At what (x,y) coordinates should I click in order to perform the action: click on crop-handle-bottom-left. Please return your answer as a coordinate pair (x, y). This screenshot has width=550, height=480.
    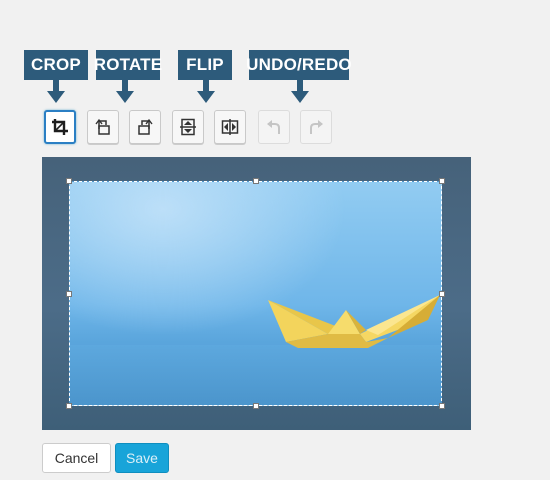
    Looking at the image, I should click on (69, 406).